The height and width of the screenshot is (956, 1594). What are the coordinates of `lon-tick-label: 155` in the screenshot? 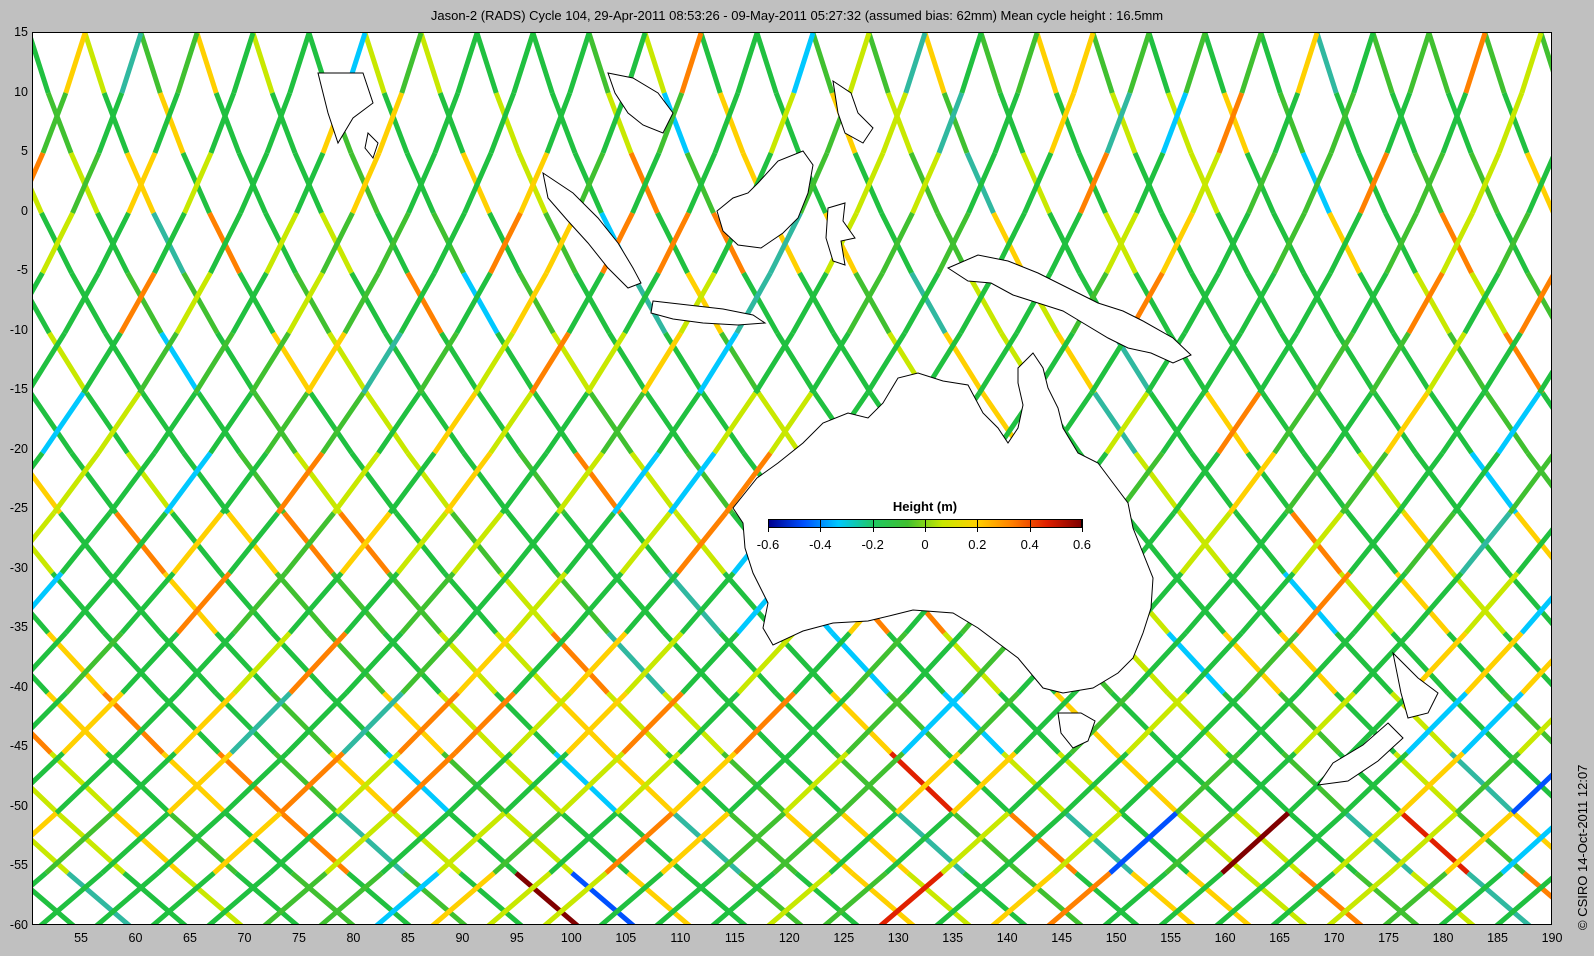 It's located at (1171, 938).